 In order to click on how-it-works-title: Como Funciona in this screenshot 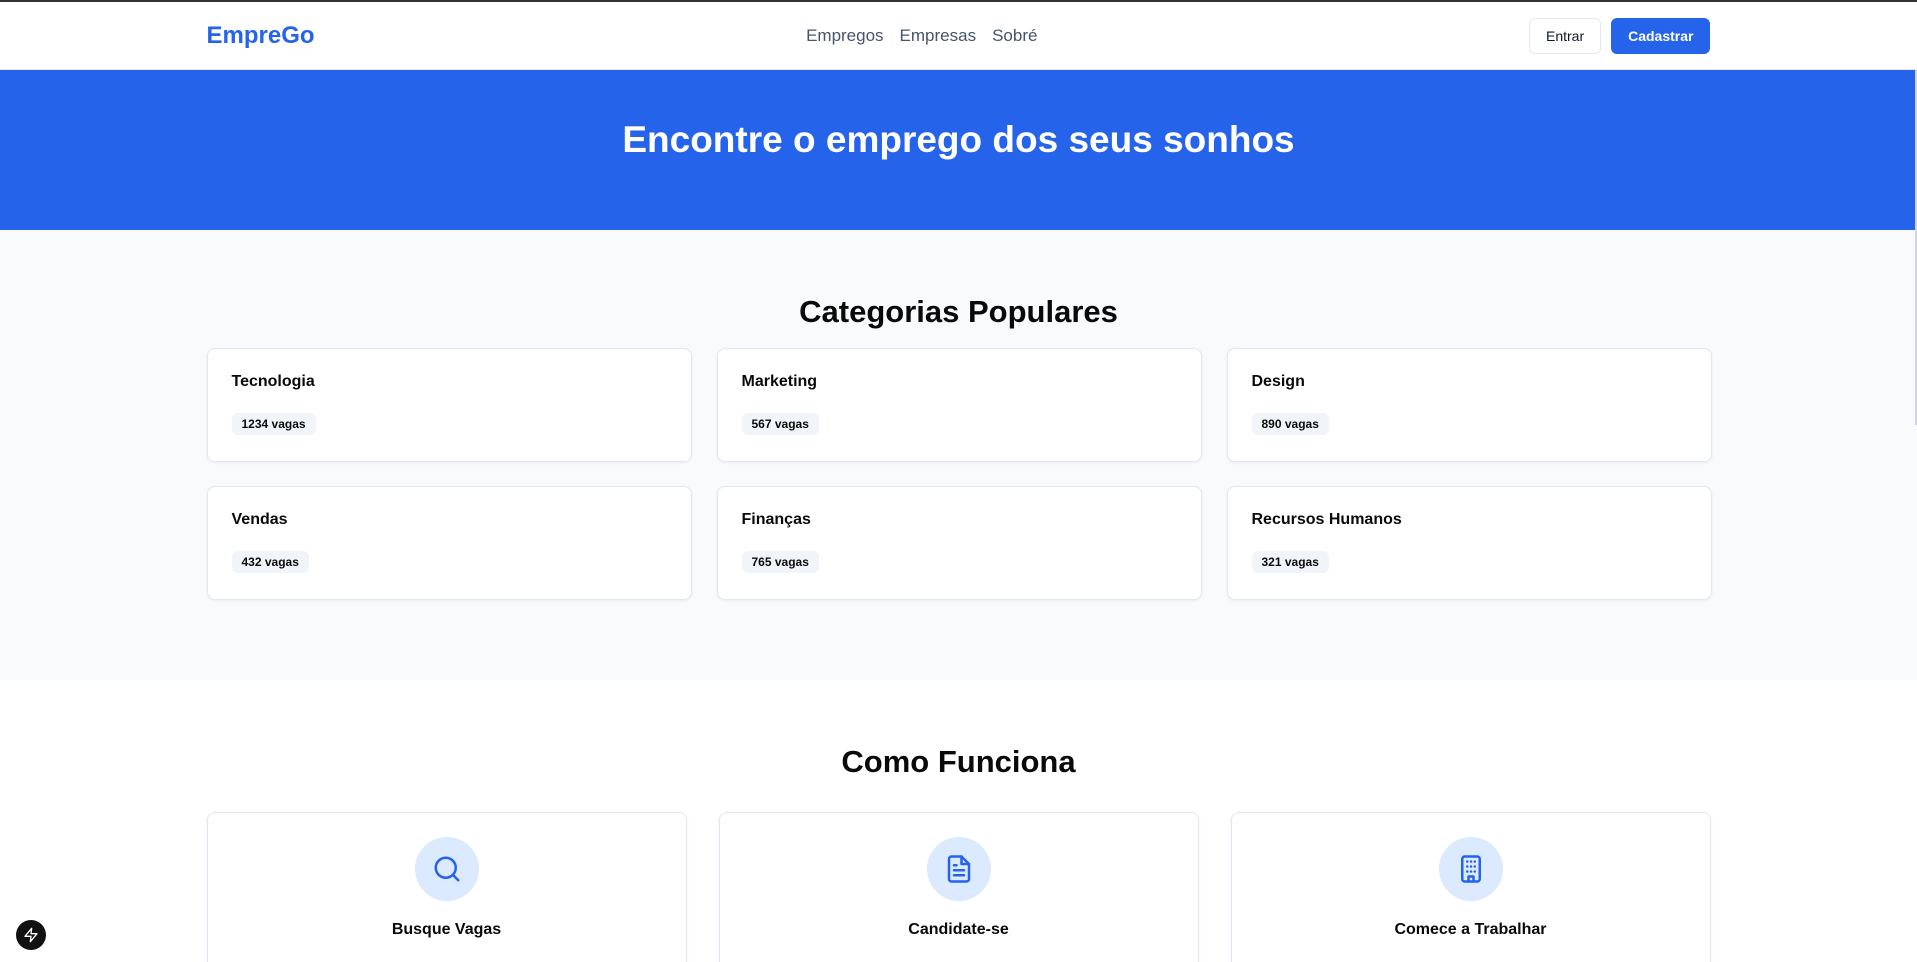, I will do `click(958, 761)`.